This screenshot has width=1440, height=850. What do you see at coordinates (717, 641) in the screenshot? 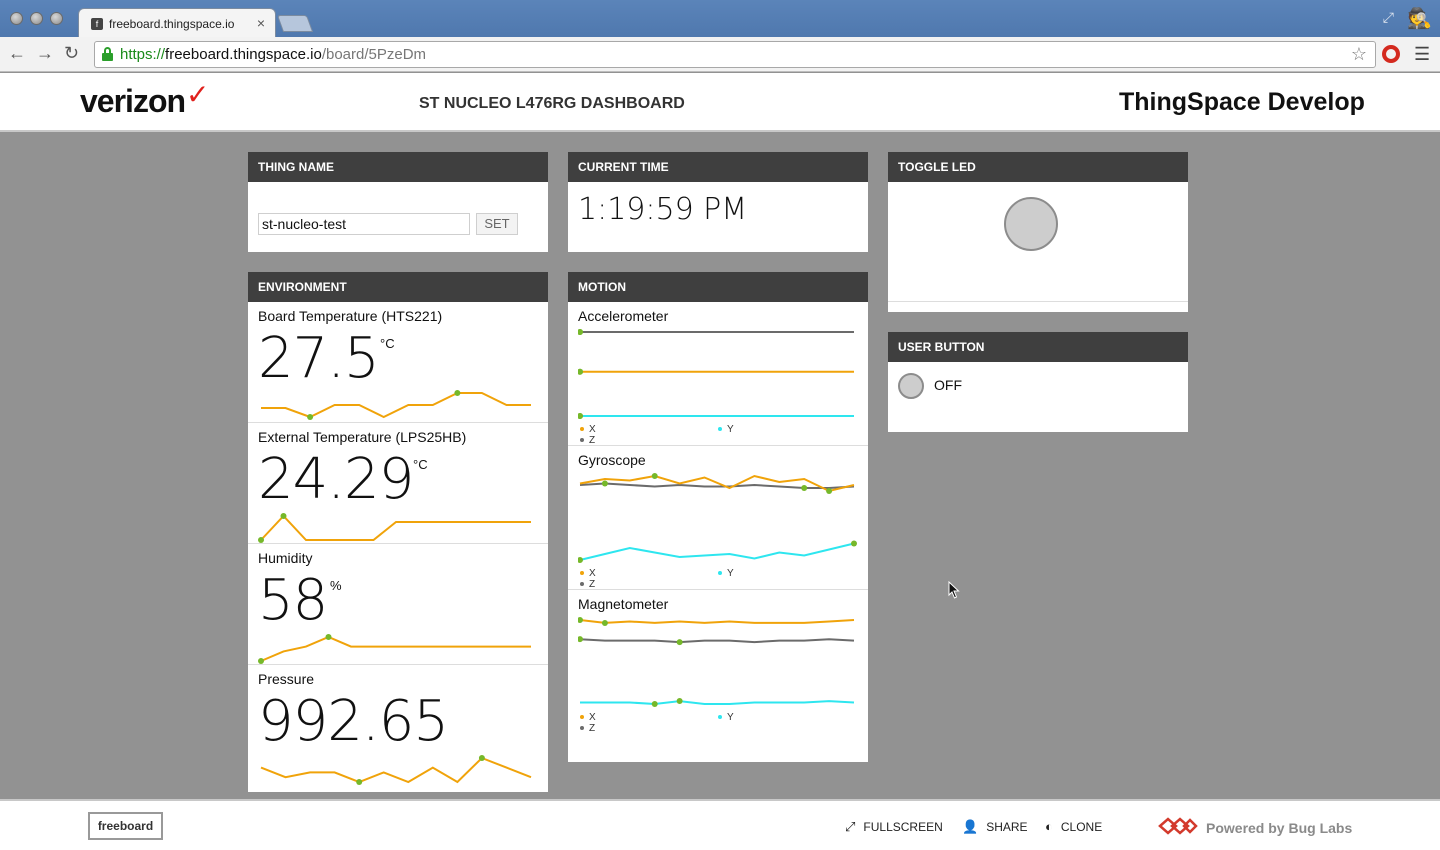
I see `series-z-line` at bounding box center [717, 641].